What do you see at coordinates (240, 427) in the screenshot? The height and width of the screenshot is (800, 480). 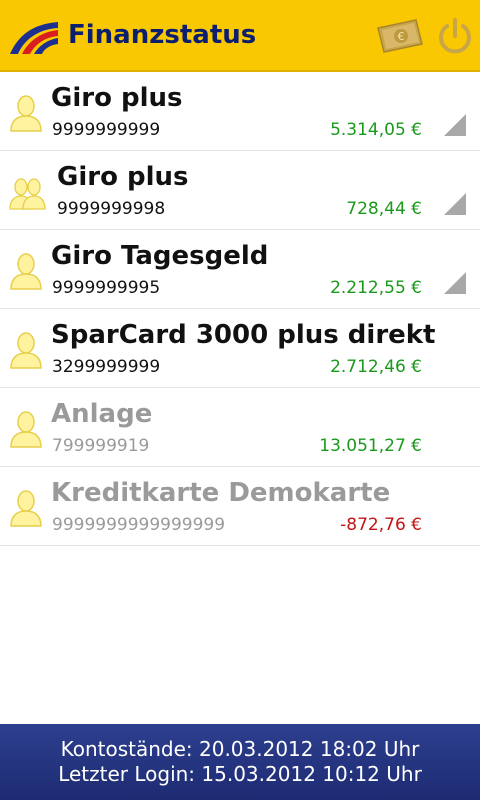 I see `account-row: Anlage 799999919 13.051,27 €` at bounding box center [240, 427].